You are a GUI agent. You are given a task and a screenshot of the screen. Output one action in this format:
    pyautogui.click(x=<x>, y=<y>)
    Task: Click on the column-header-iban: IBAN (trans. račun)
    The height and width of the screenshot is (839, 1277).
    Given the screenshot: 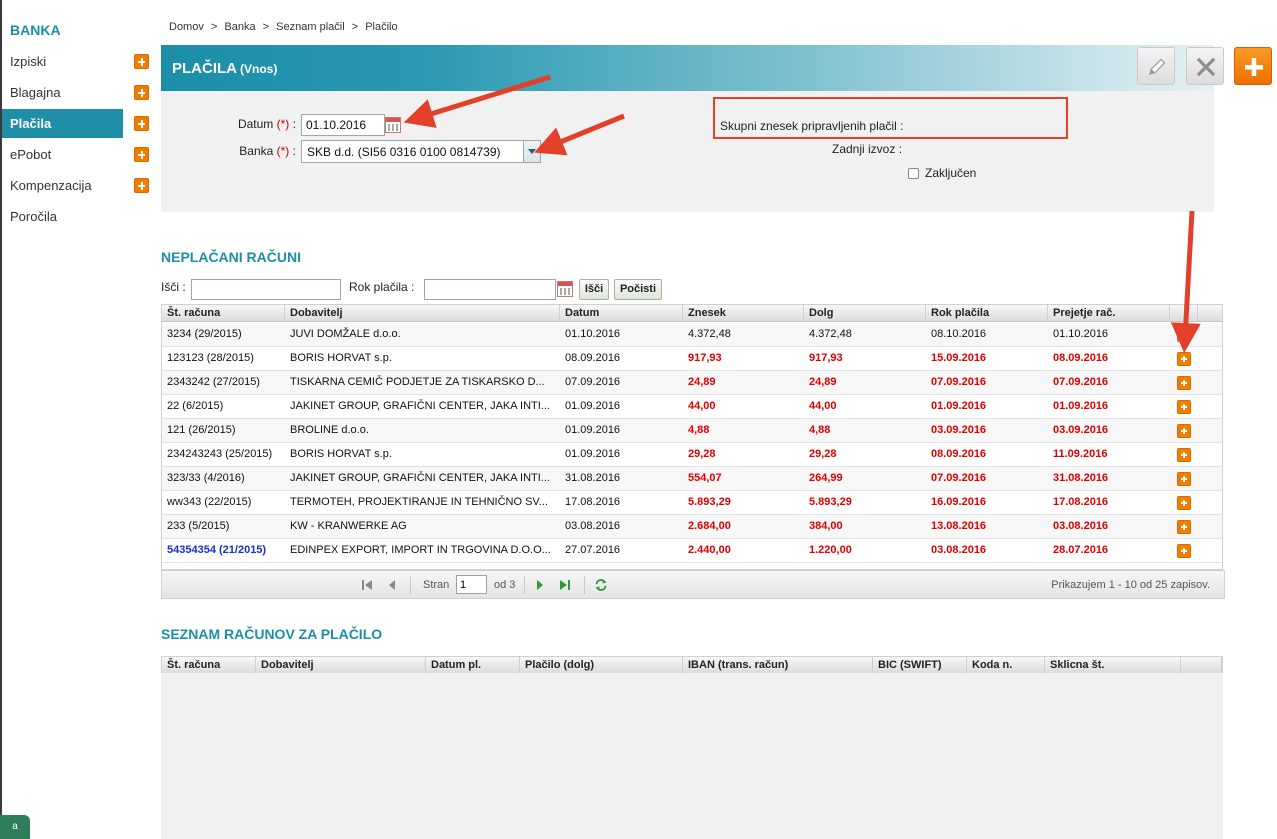 What is the action you would take?
    pyautogui.click(x=778, y=665)
    